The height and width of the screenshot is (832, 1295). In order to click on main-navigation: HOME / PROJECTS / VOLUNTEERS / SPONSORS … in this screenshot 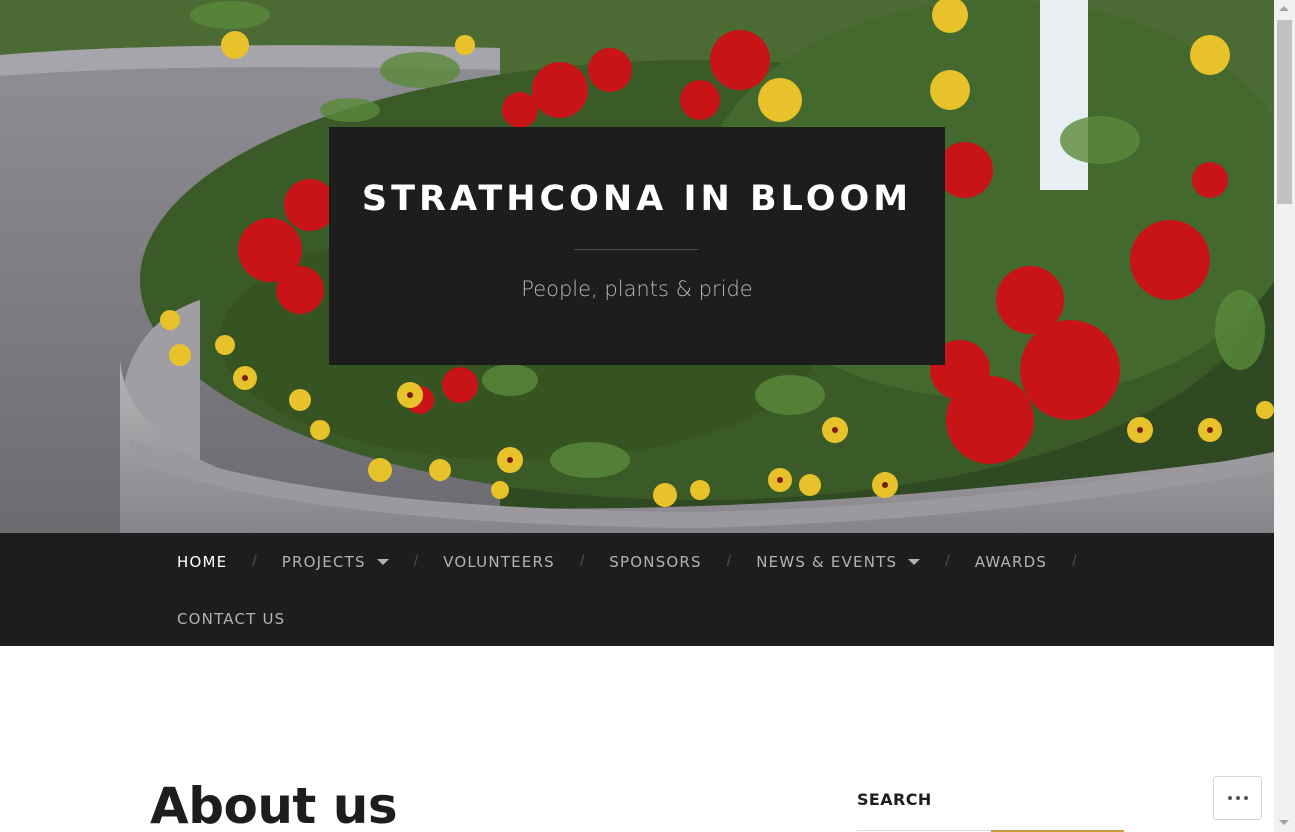, I will do `click(637, 589)`.